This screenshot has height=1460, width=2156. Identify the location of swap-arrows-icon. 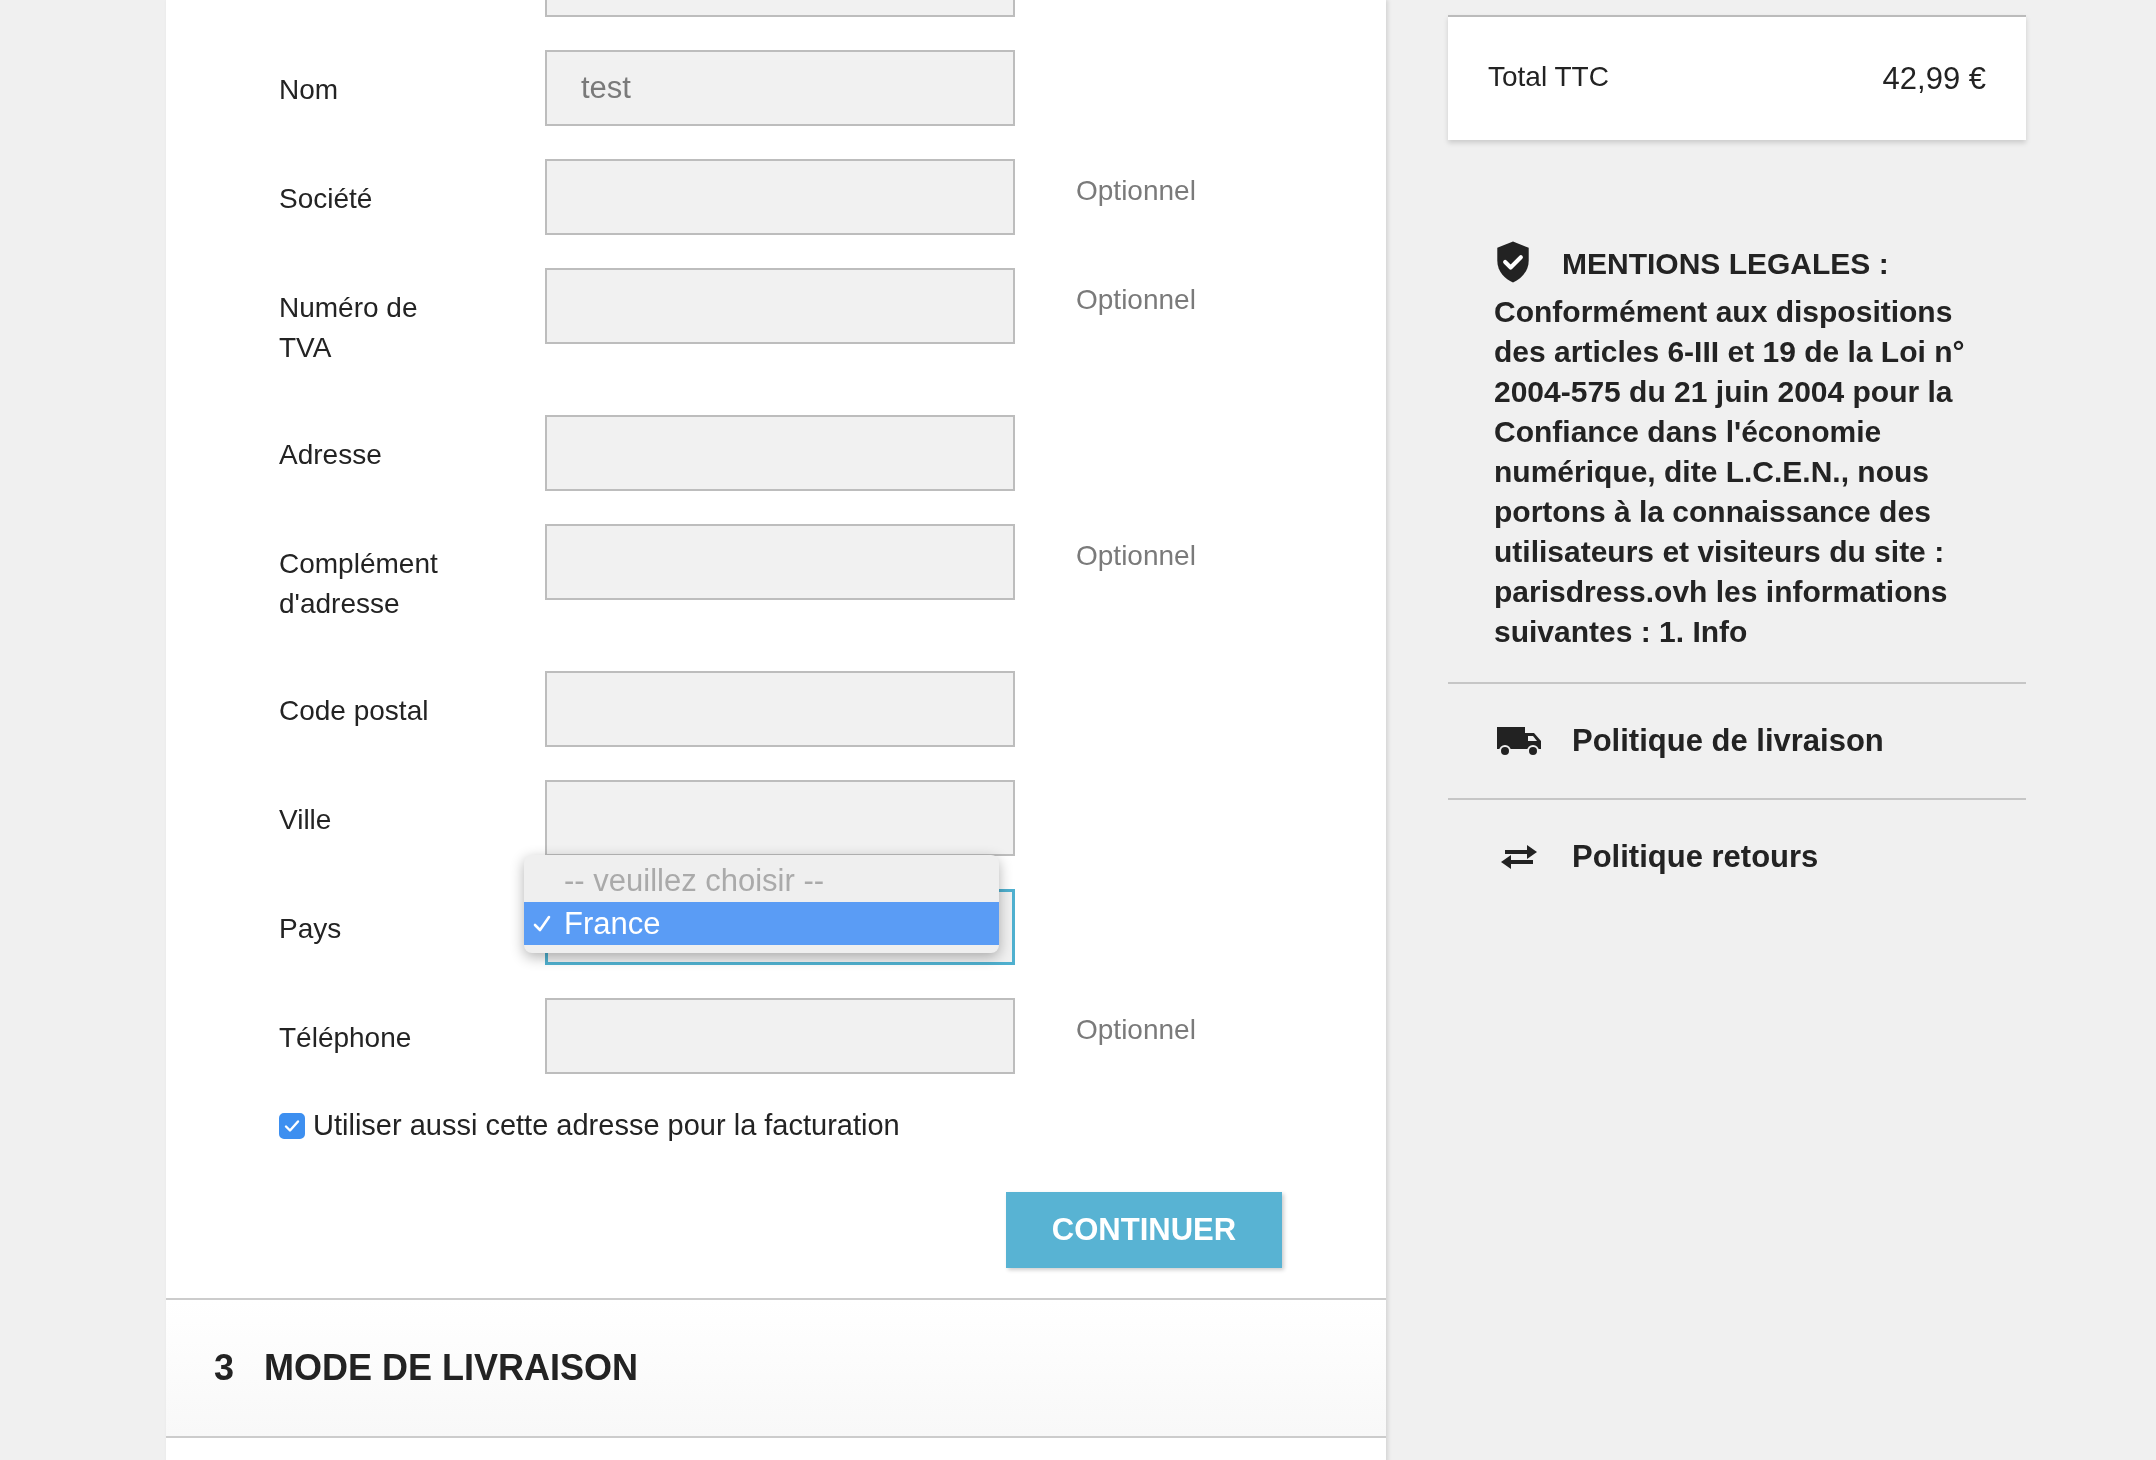
(1519, 857).